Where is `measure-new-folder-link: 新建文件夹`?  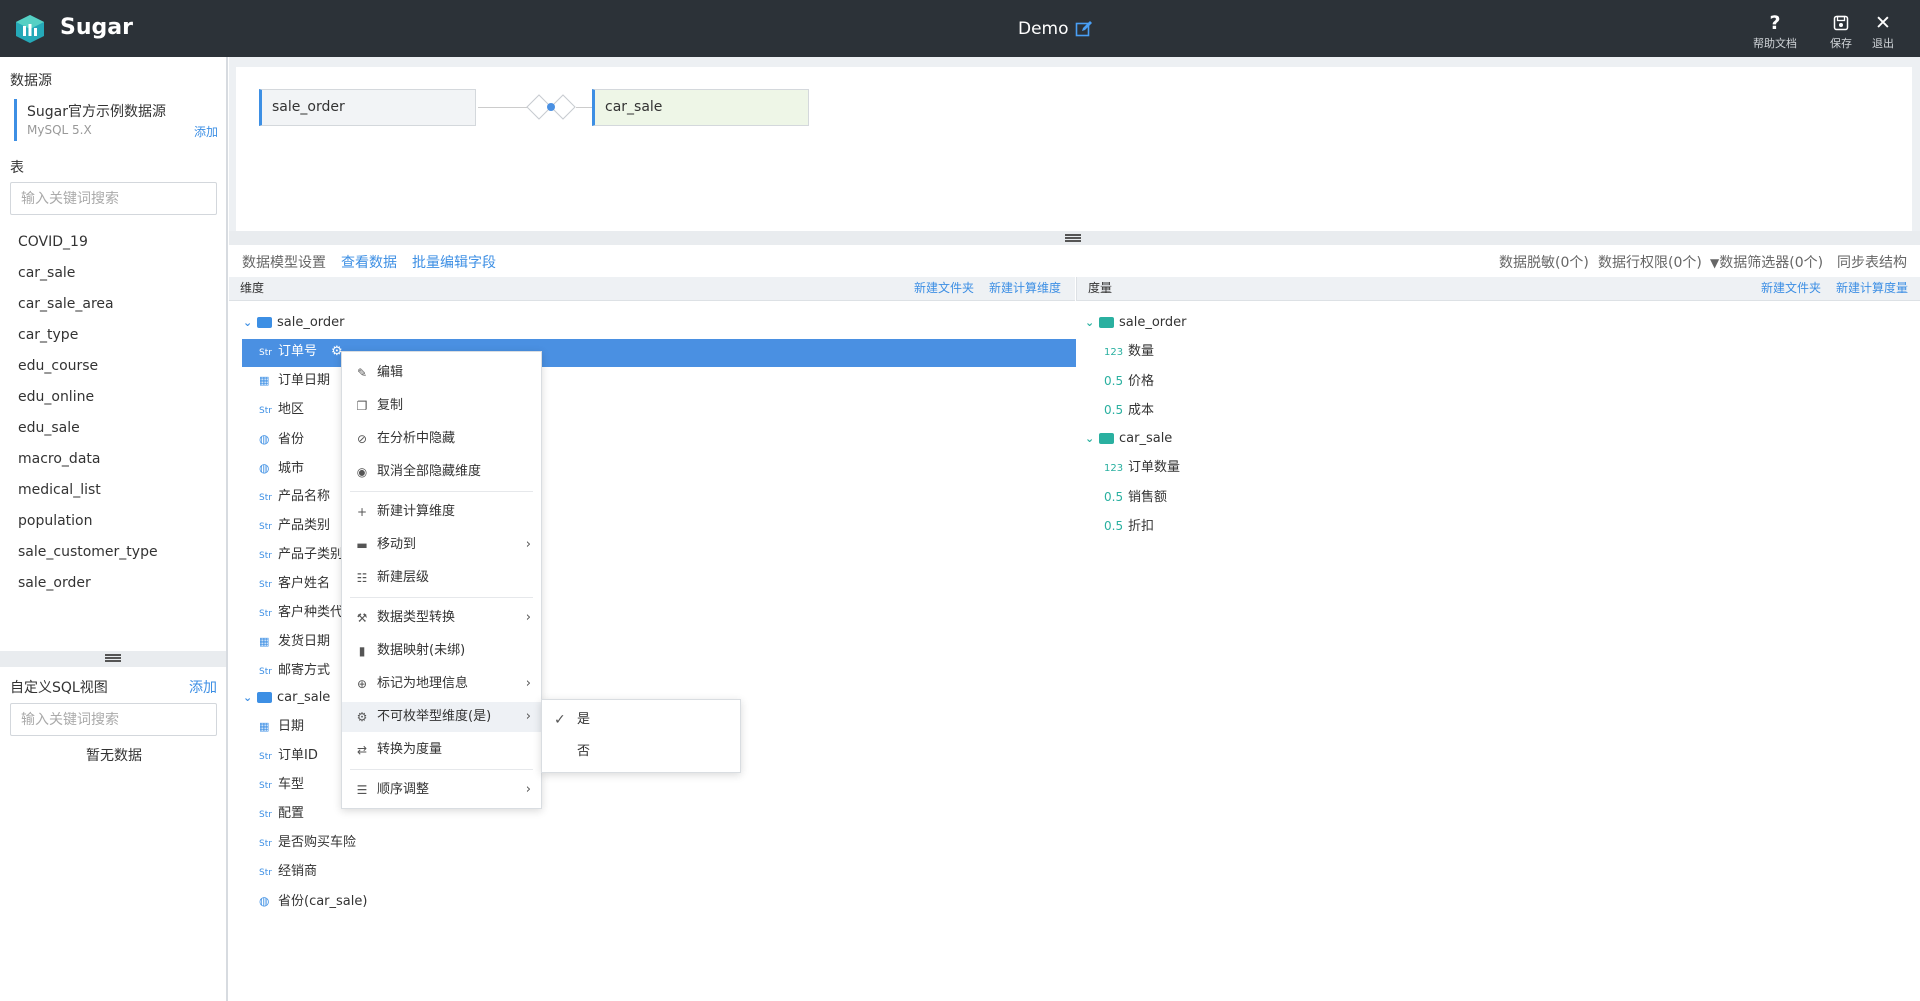 measure-new-folder-link: 新建文件夹 is located at coordinates (1791, 288).